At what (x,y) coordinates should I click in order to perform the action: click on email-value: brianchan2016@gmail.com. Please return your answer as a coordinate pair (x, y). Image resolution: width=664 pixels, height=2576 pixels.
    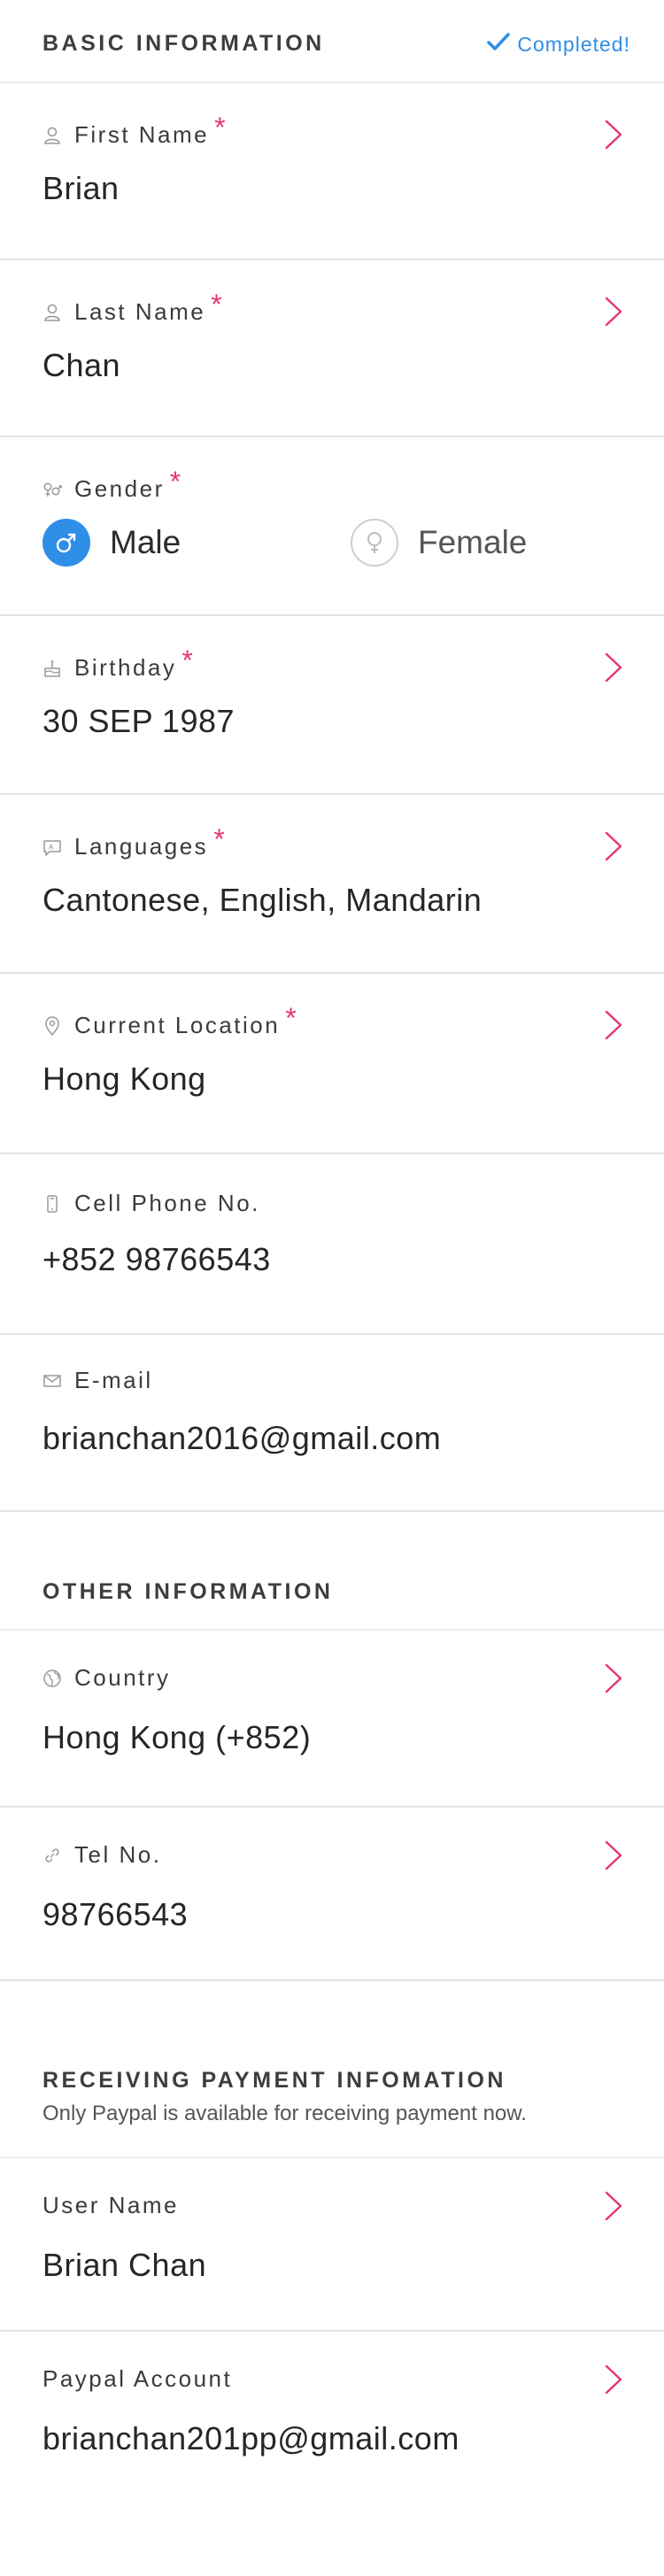
    Looking at the image, I should click on (242, 1438).